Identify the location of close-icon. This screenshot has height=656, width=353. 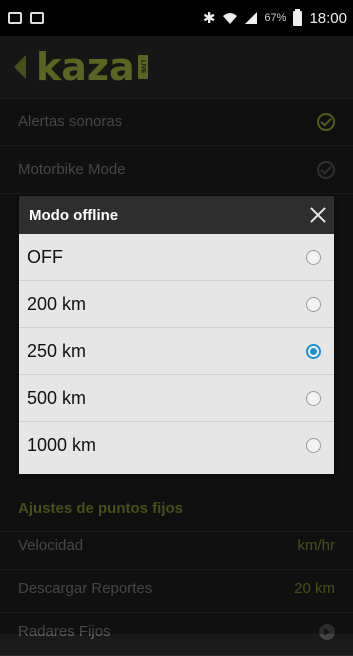
(318, 215).